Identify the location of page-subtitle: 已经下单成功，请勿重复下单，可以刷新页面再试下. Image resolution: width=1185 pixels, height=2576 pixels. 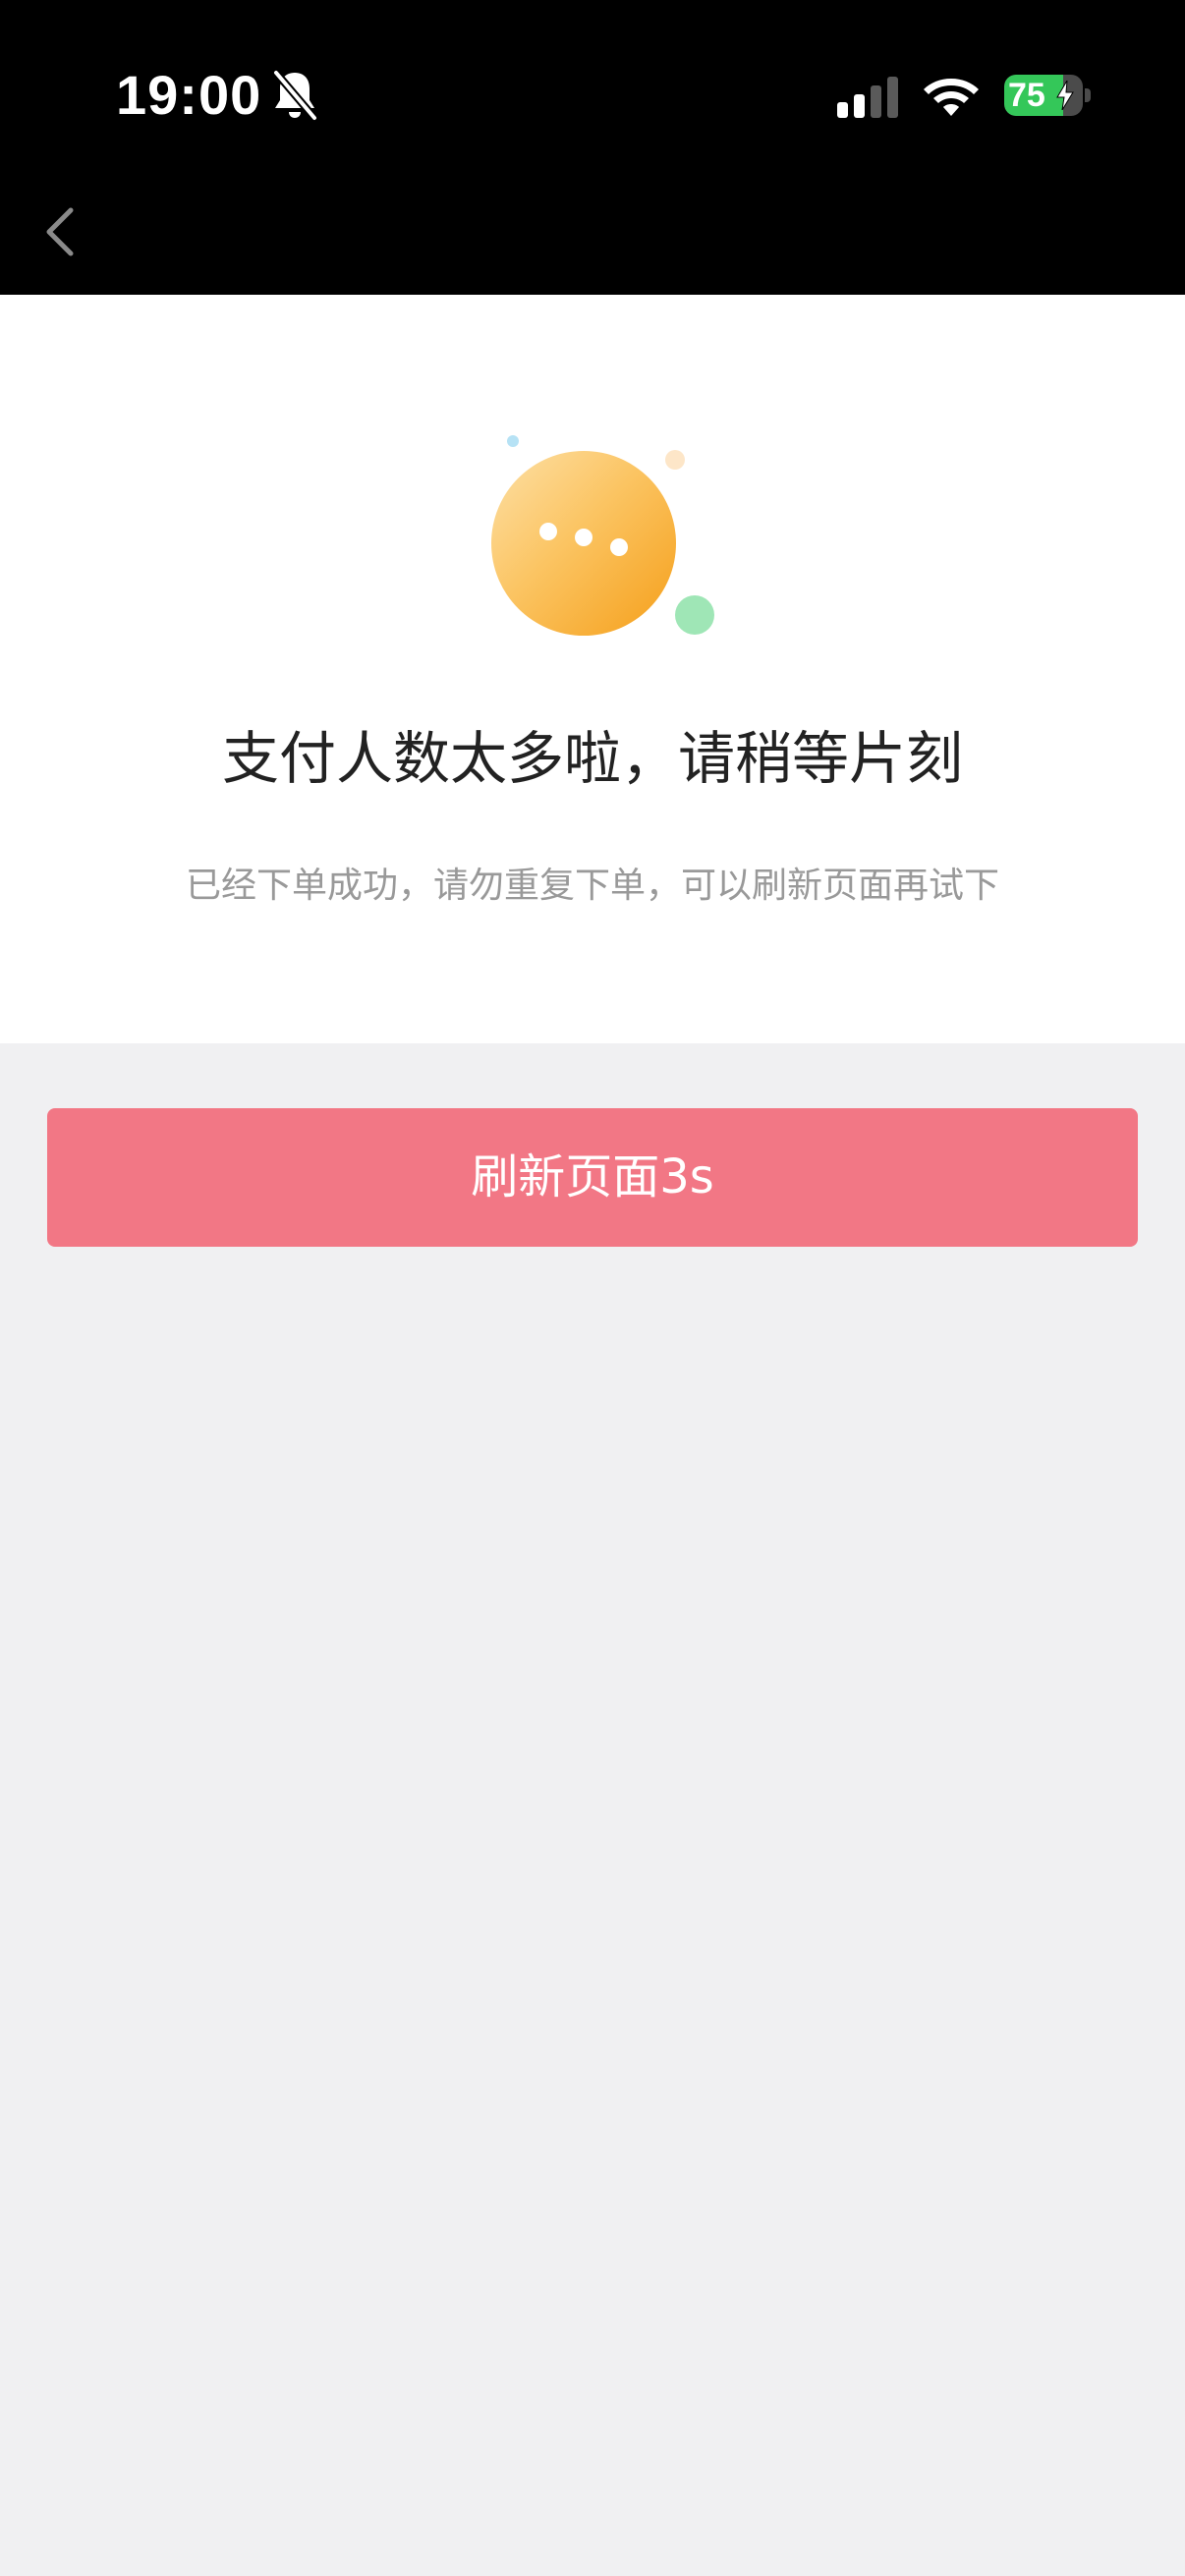
(592, 886).